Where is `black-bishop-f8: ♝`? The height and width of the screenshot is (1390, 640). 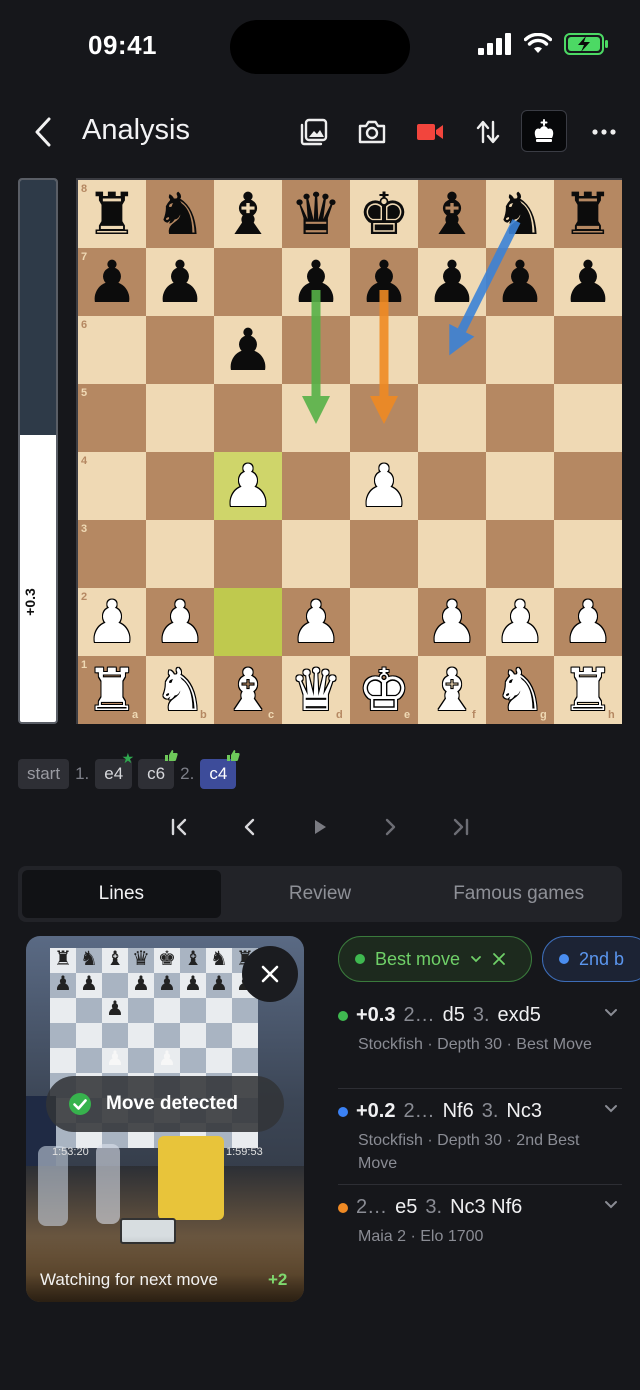 black-bishop-f8: ♝ is located at coordinates (452, 214).